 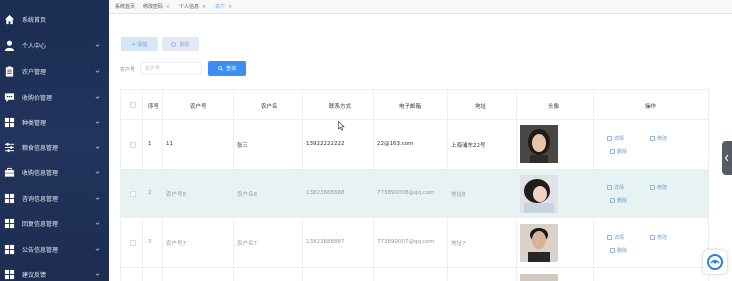 What do you see at coordinates (9, 172) in the screenshot?
I see `briefcase-icon` at bounding box center [9, 172].